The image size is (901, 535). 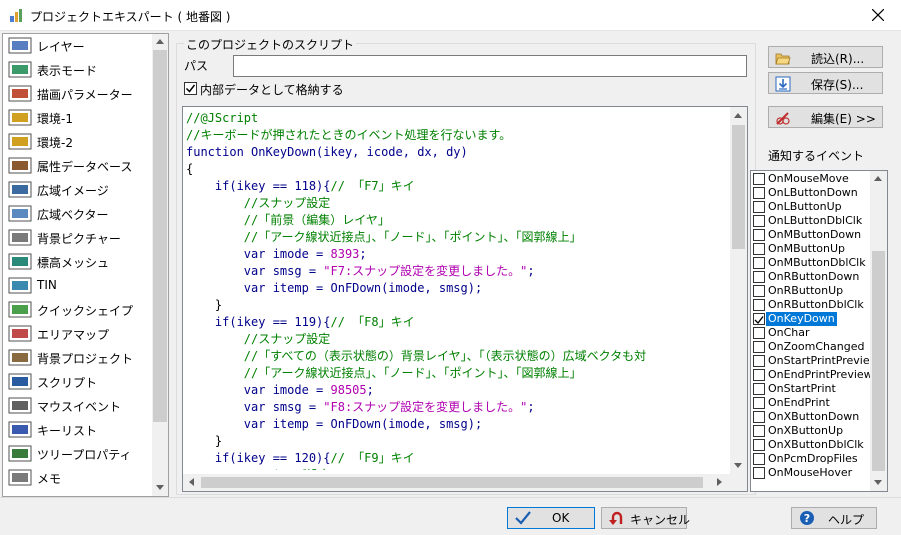 I want to click on nav-item-background-project: 背景プロジェクト, so click(x=79, y=358).